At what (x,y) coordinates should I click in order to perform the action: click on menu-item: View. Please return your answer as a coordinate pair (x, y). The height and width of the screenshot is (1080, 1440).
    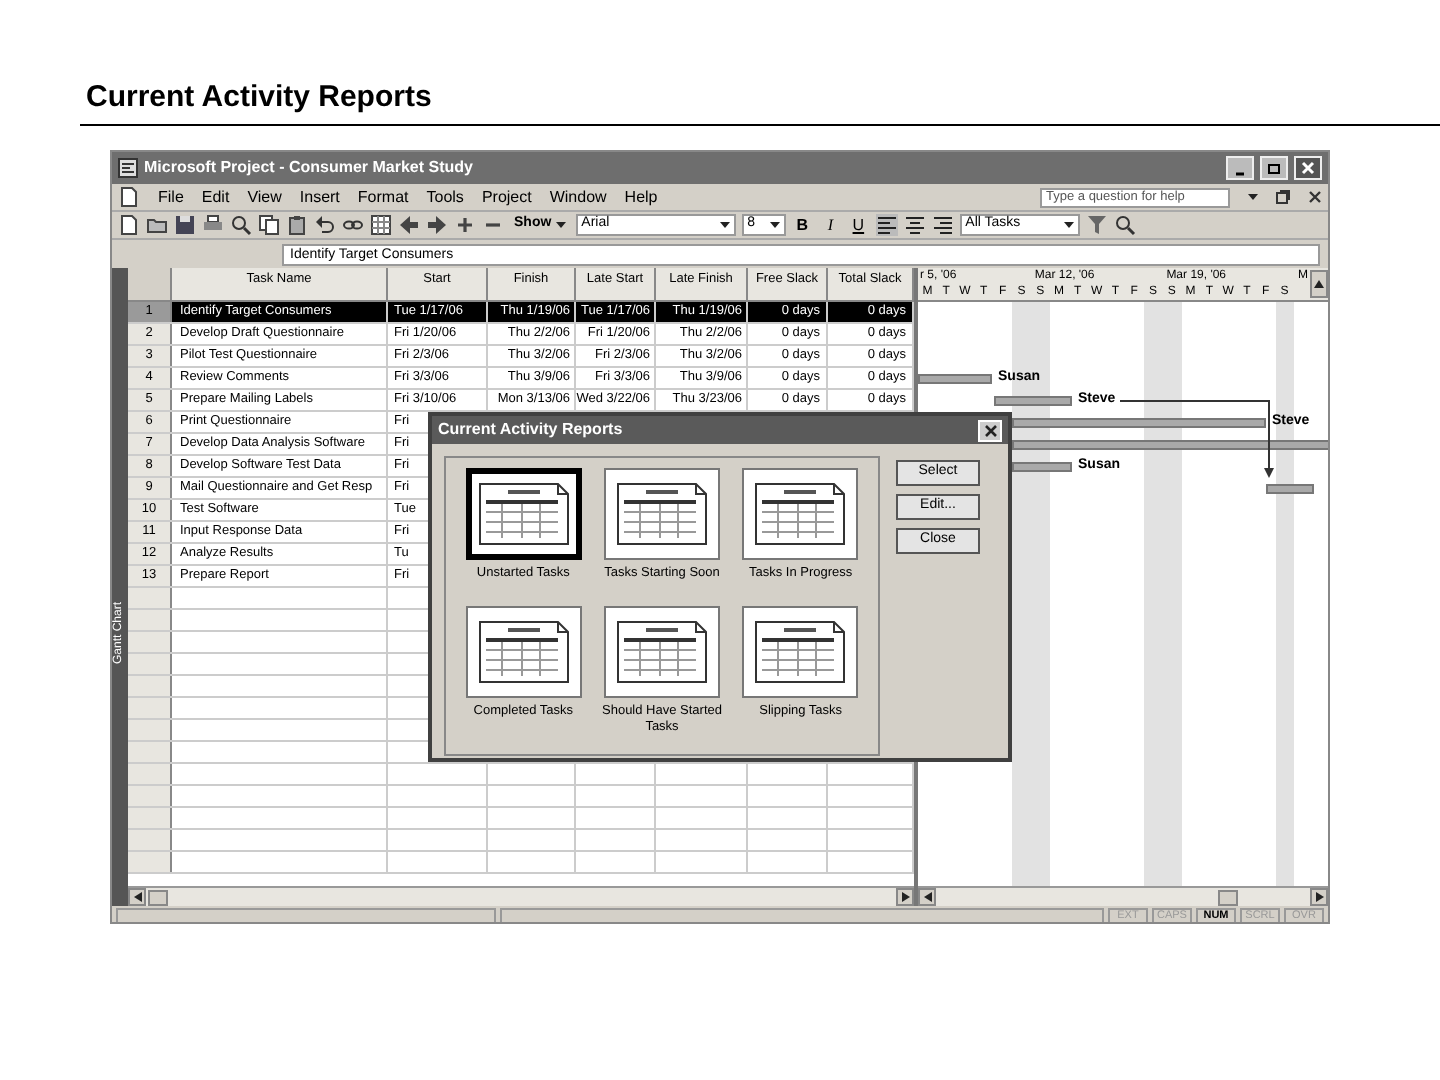
    Looking at the image, I should click on (264, 197).